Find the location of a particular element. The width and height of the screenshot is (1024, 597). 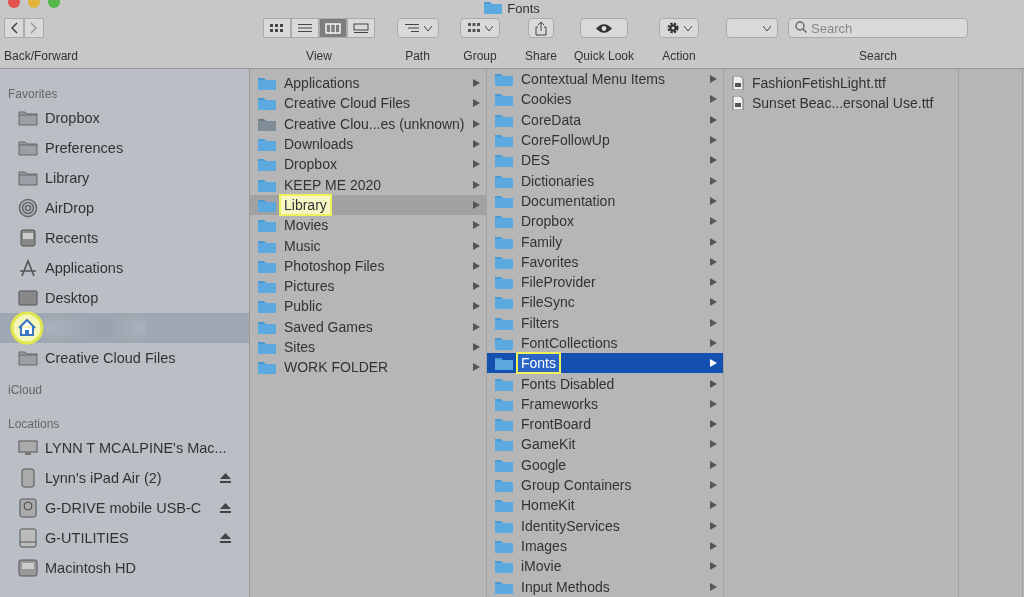

file-row: Google is located at coordinates (605, 464).